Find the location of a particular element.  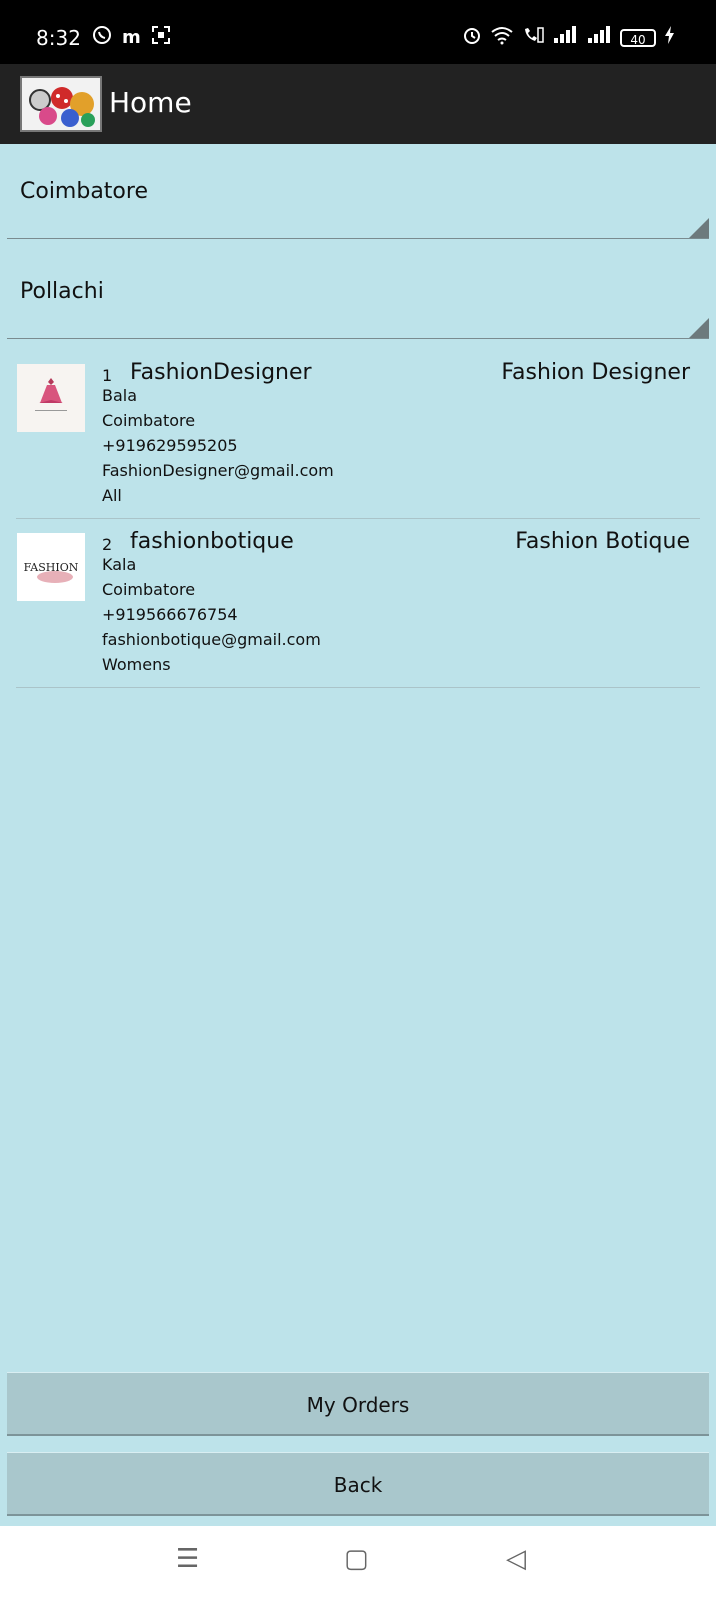

shop-owner: Bala is located at coordinates (120, 395).